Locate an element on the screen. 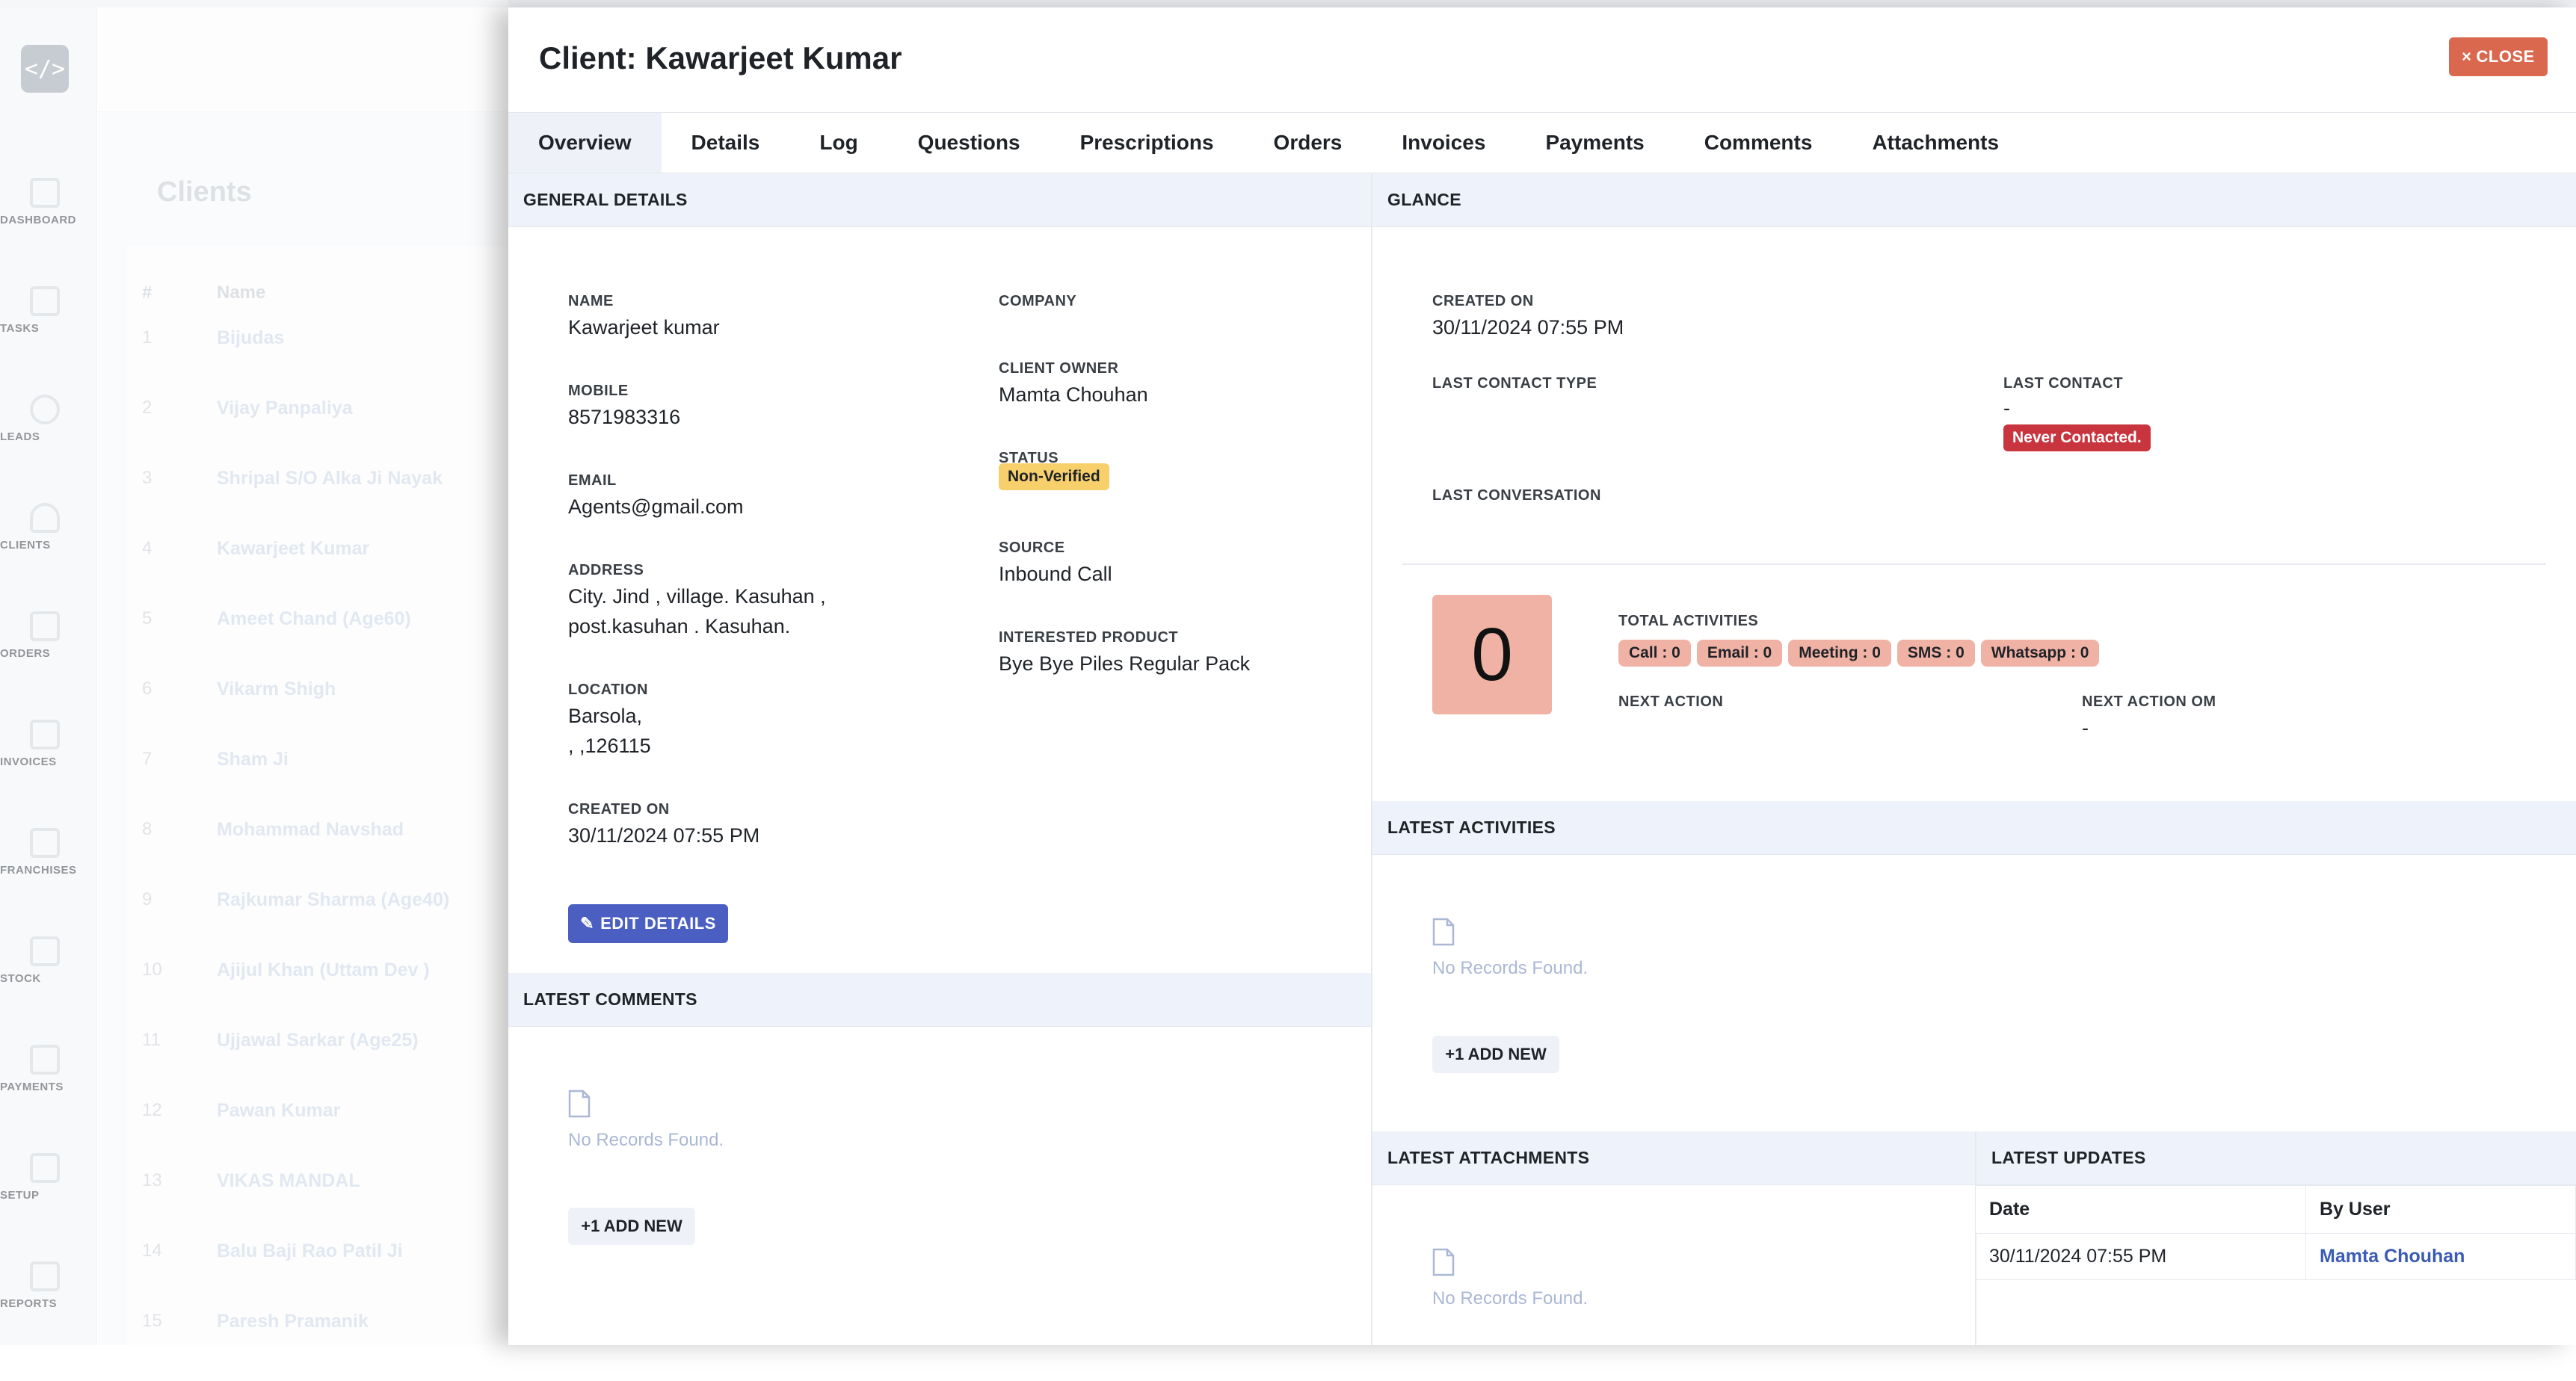 The image size is (2576, 1381). name-label: NAME is located at coordinates (591, 301).